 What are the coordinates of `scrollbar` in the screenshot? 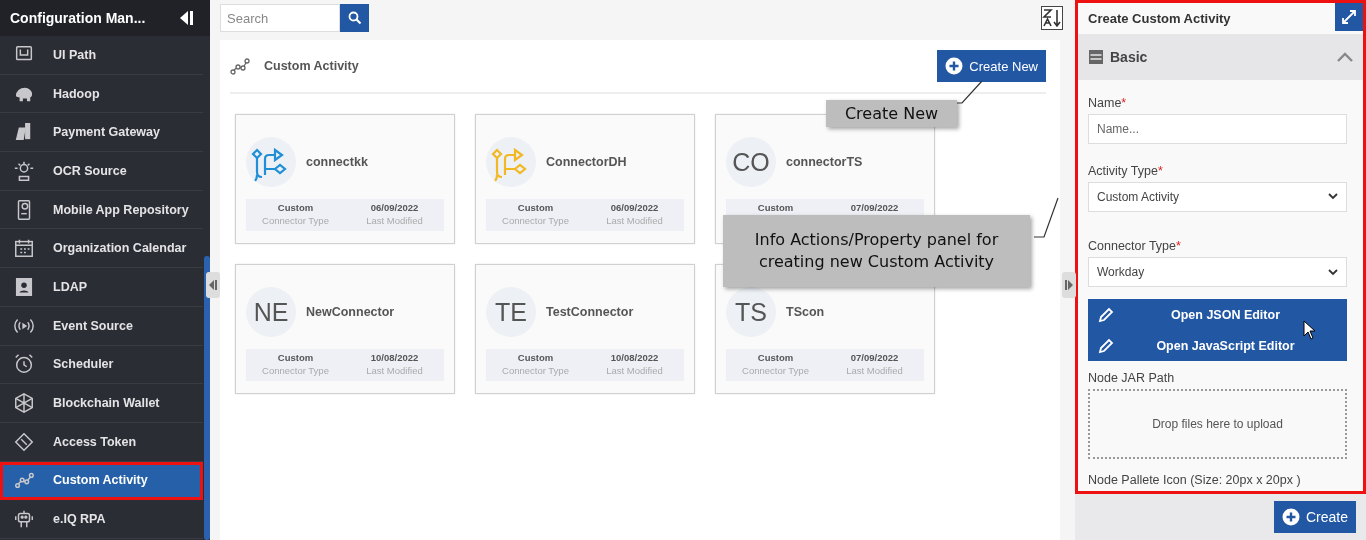 It's located at (207, 398).